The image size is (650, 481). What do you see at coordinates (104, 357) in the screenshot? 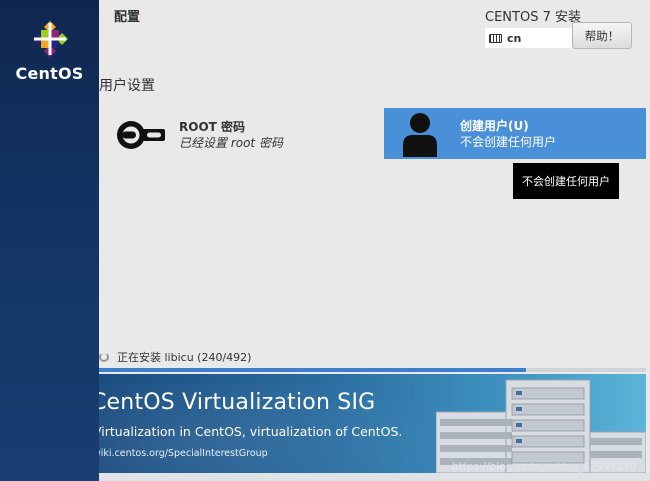
I see `spinner-icon` at bounding box center [104, 357].